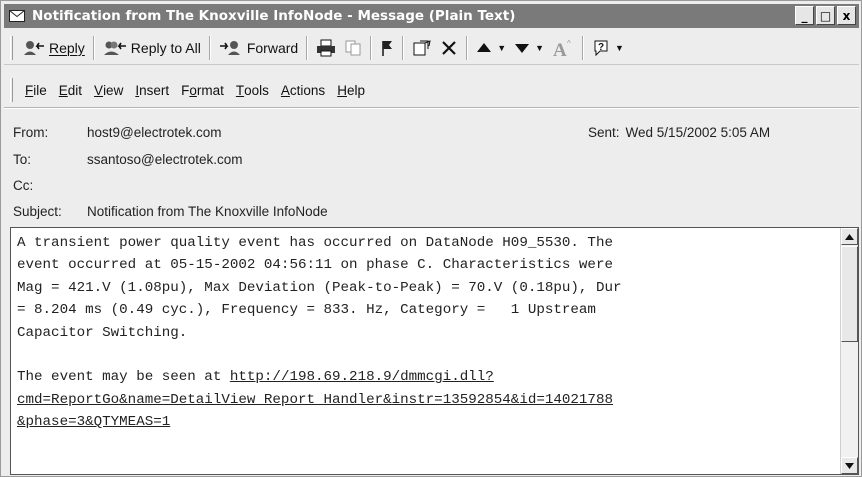 The width and height of the screenshot is (862, 477). I want to click on menu-tools-accesskey: T, so click(240, 90).